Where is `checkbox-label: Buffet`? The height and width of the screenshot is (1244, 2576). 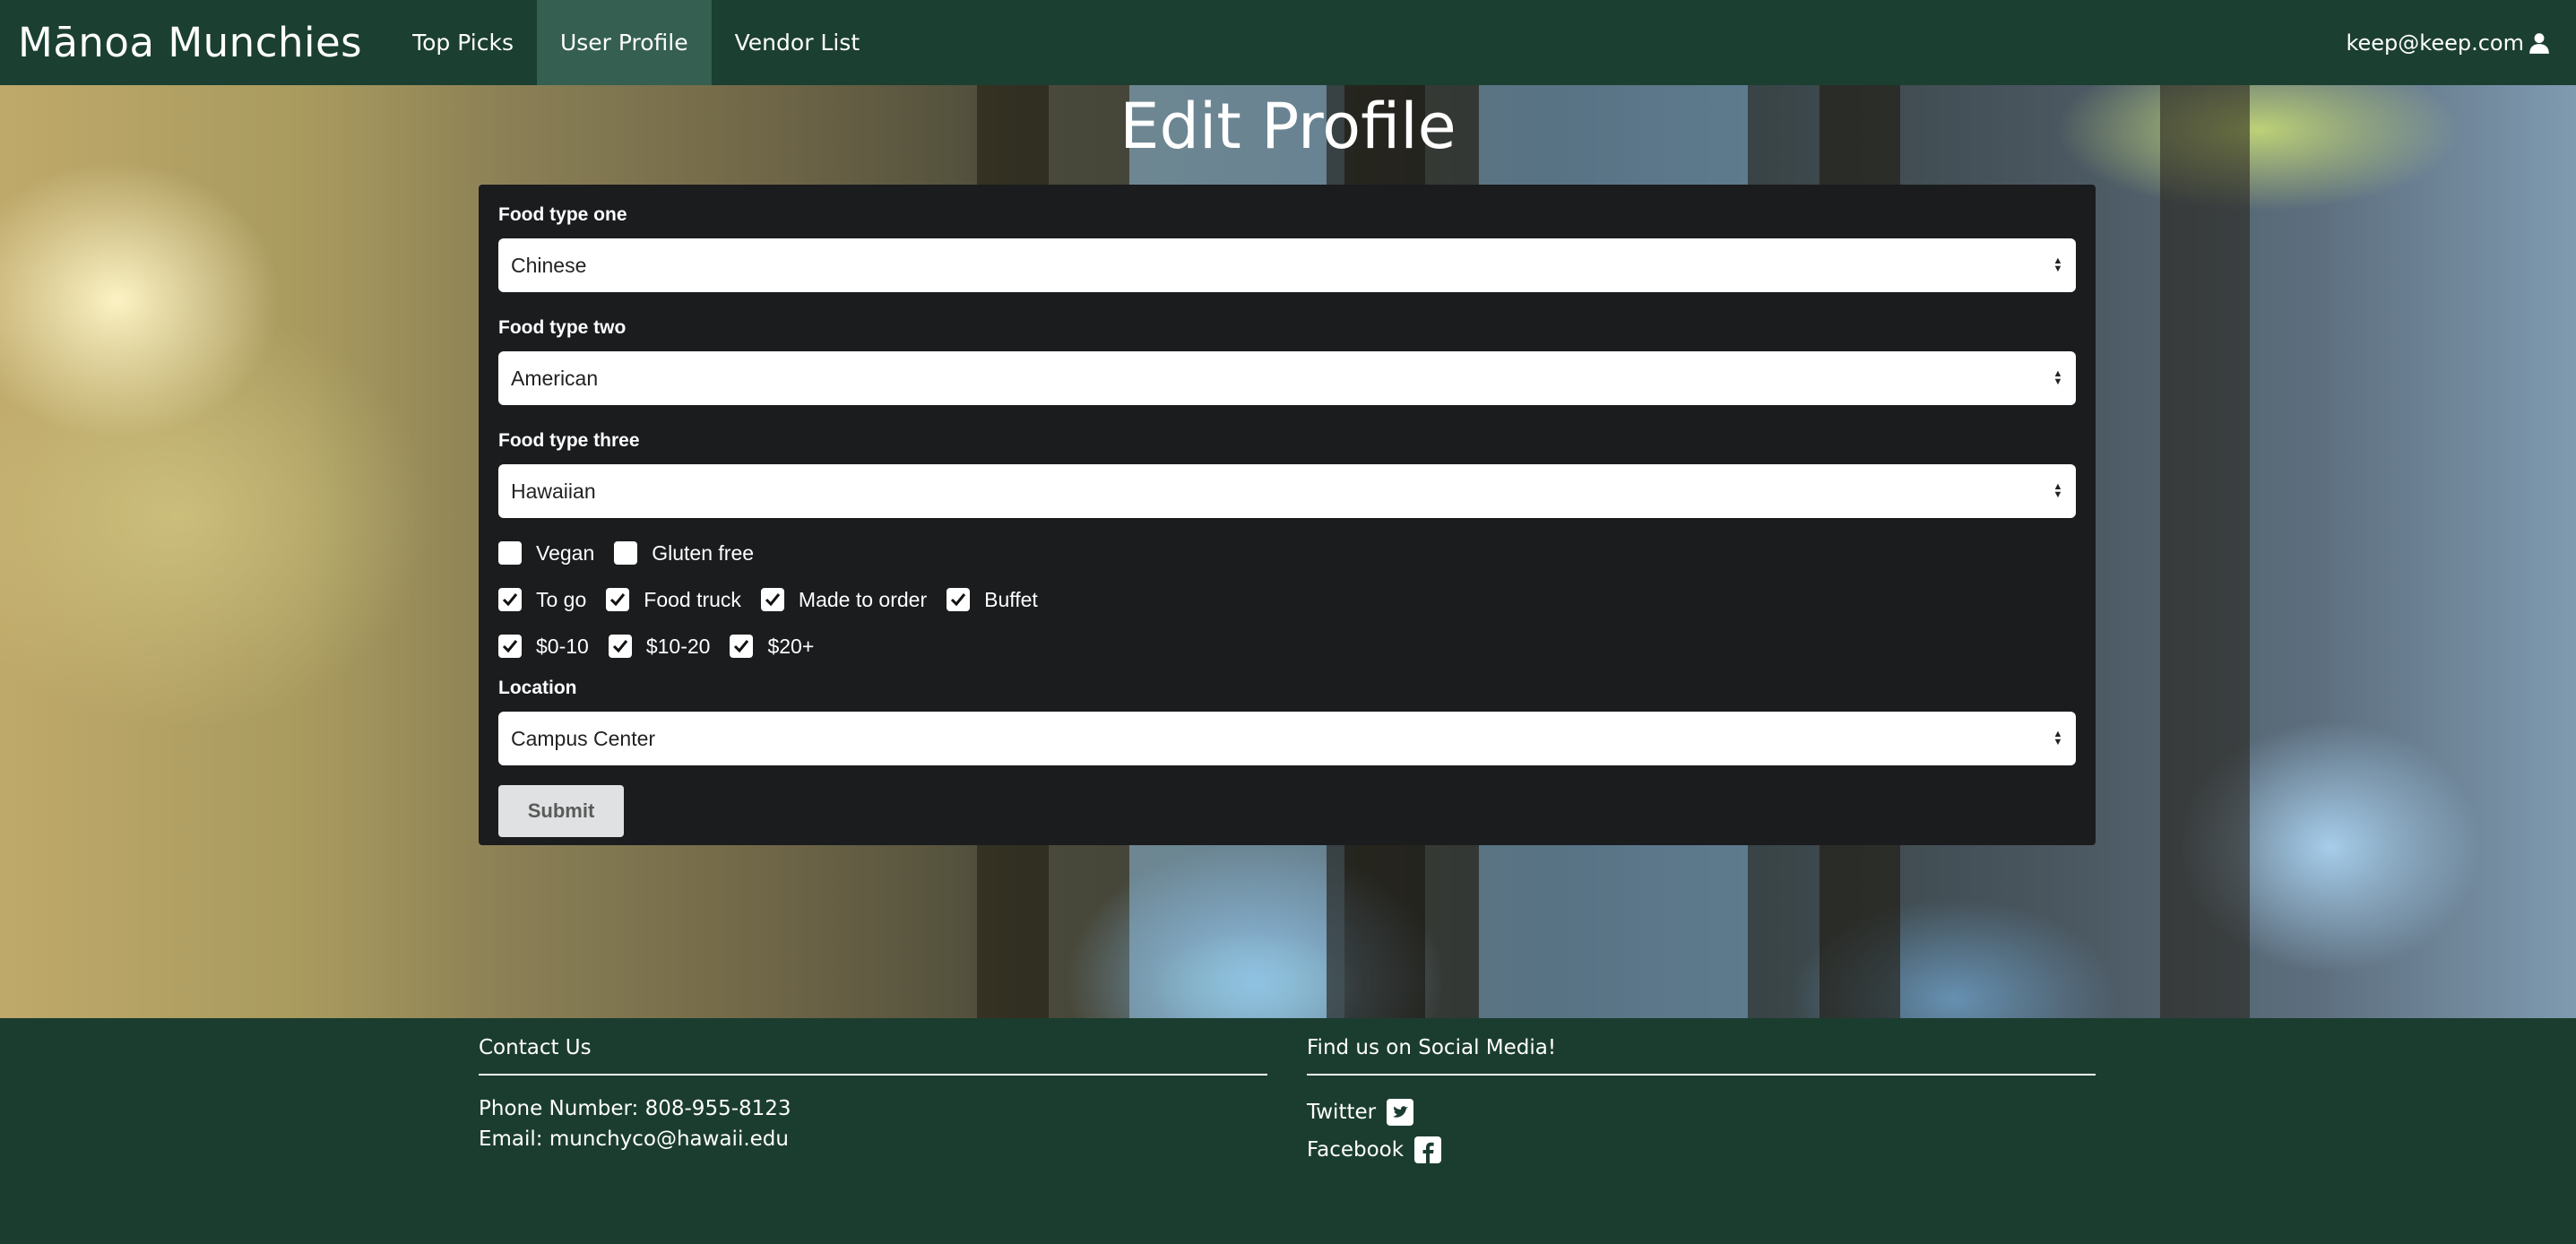 checkbox-label: Buffet is located at coordinates (1011, 599).